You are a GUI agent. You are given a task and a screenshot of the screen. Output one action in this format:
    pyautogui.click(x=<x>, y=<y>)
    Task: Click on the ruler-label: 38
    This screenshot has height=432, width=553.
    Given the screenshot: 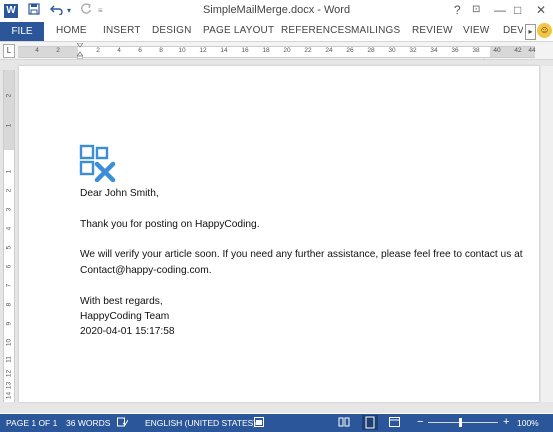 What is the action you would take?
    pyautogui.click(x=476, y=50)
    